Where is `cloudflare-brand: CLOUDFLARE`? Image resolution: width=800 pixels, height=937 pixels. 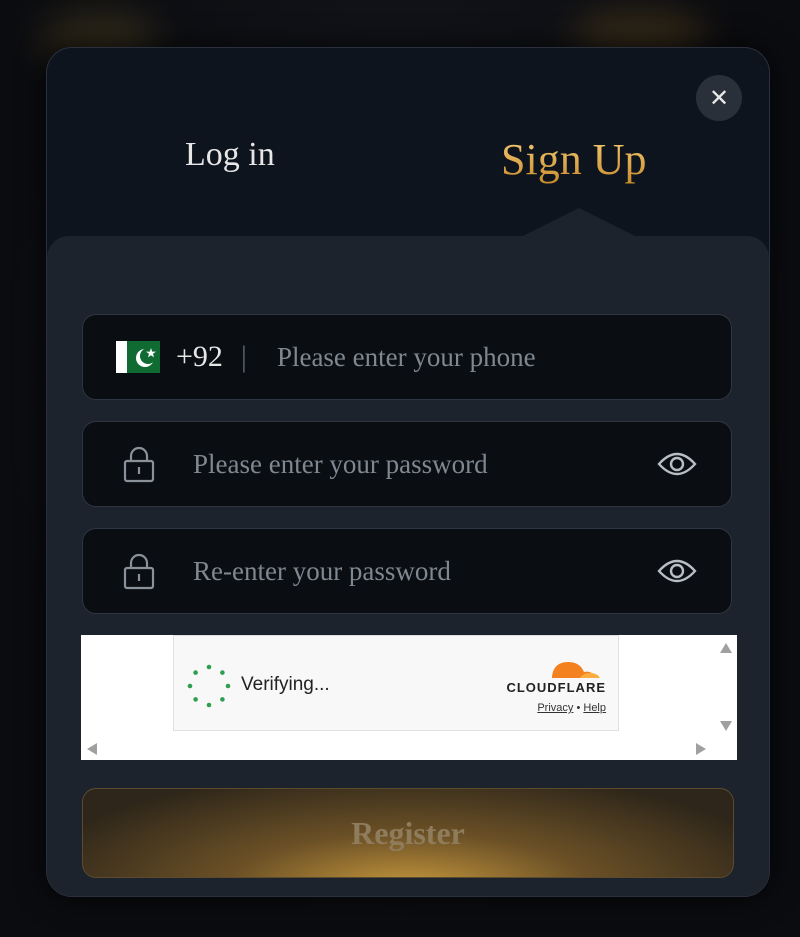
cloudflare-brand: CLOUDFLARE is located at coordinates (556, 687).